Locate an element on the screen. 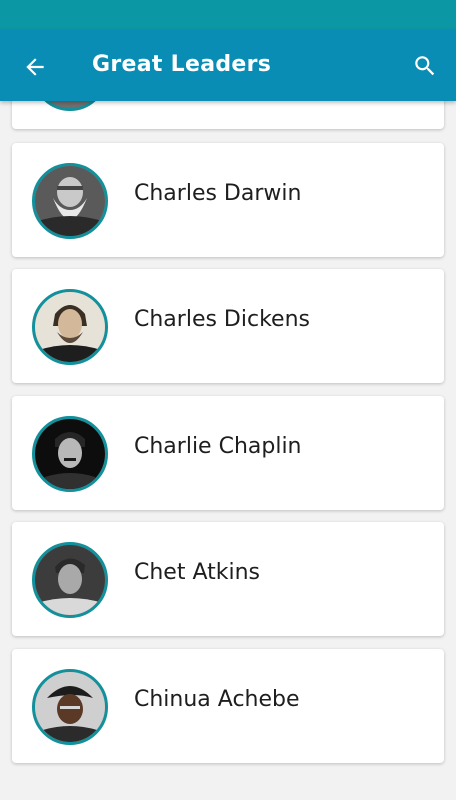 This screenshot has height=800, width=456. list-item-charles-dickens: Charles Dickens is located at coordinates (228, 326).